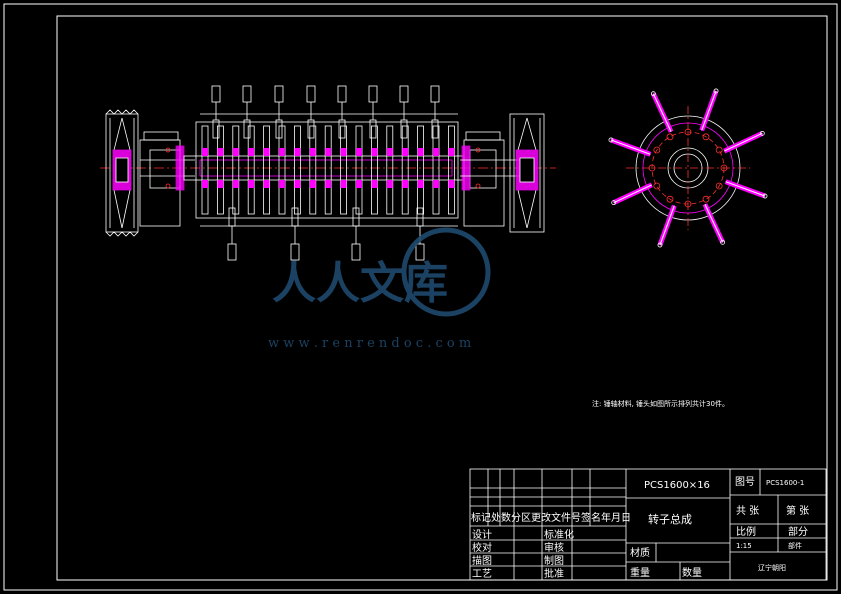 This screenshot has height=594, width=841. What do you see at coordinates (482, 574) in the screenshot?
I see `role-left: 工艺` at bounding box center [482, 574].